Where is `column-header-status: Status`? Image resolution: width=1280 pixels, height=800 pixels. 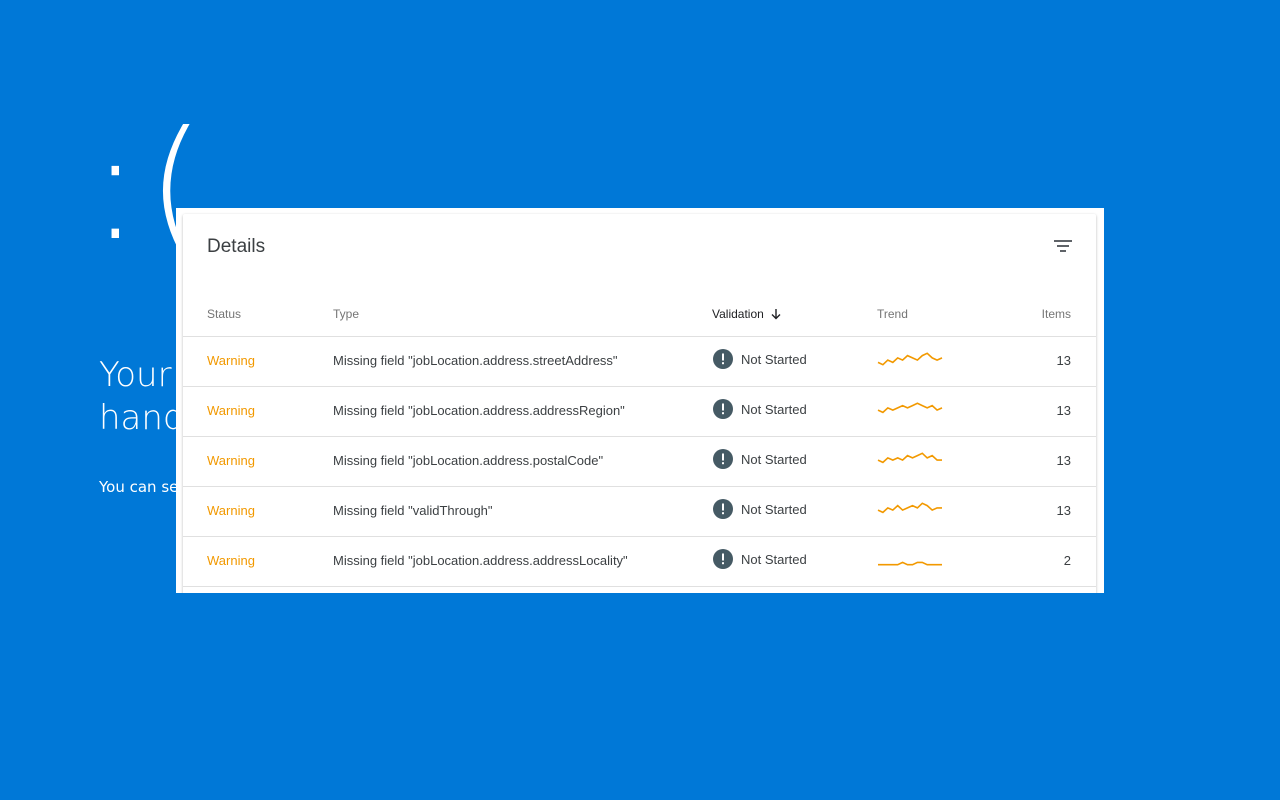
column-header-status: Status is located at coordinates (224, 314).